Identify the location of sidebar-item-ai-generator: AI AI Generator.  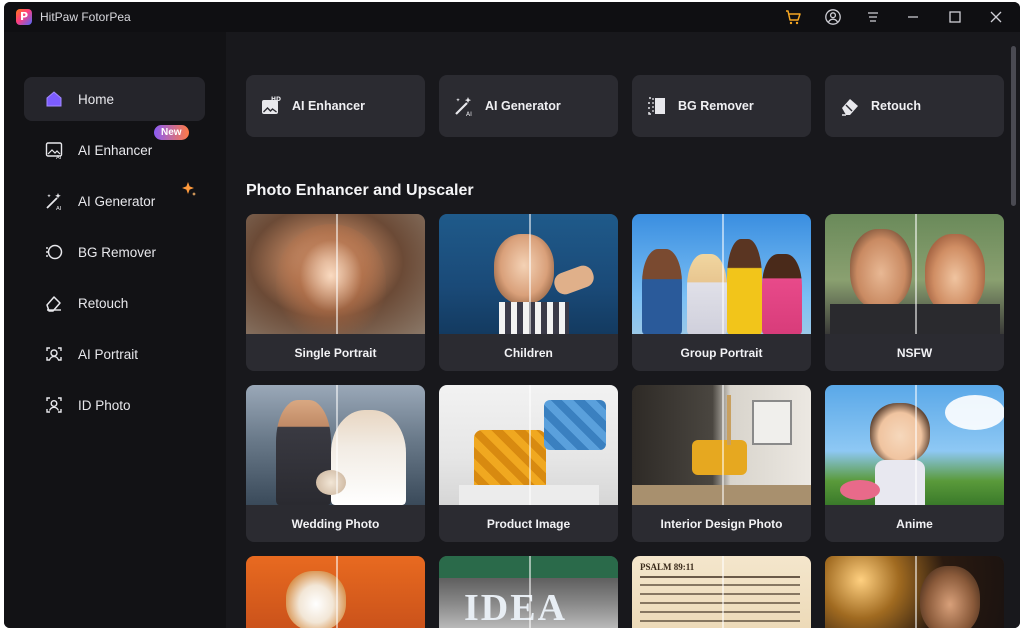
(114, 201).